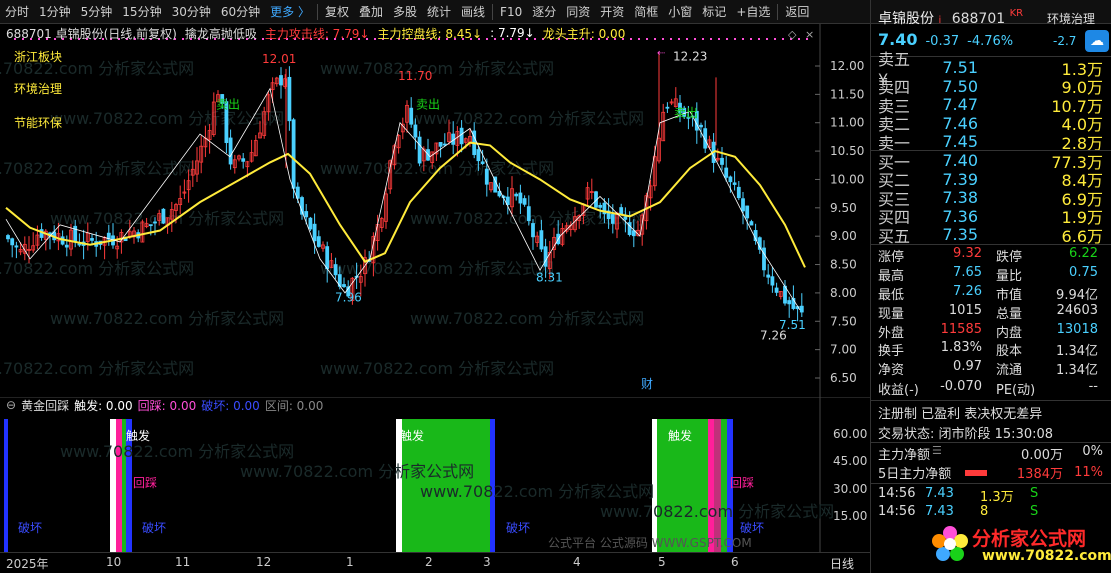 Image resolution: width=1111 pixels, height=573 pixels. Describe the element at coordinates (1082, 236) in the screenshot. I see `order-volume: 6.6万` at that location.